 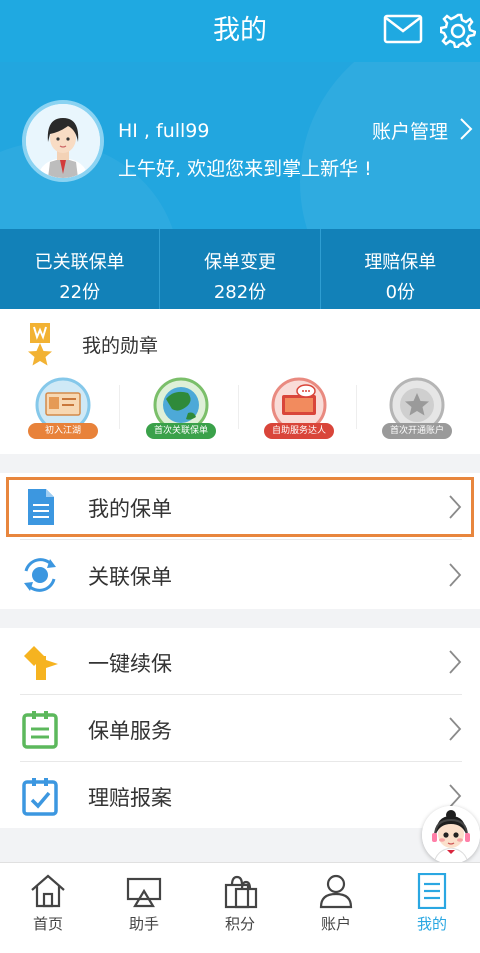 What do you see at coordinates (240, 574) in the screenshot?
I see `menu-item-linked-policies: 关联保单` at bounding box center [240, 574].